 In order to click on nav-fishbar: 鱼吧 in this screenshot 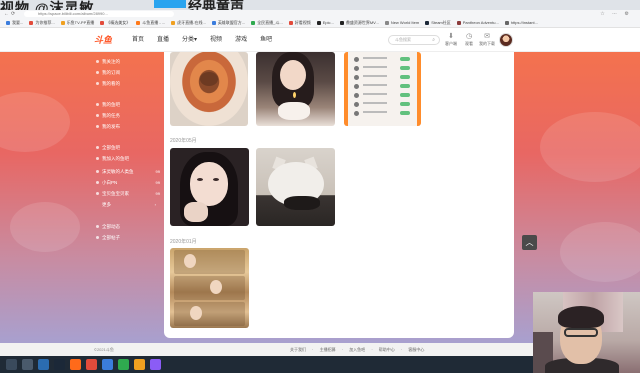, I will do `click(266, 40)`.